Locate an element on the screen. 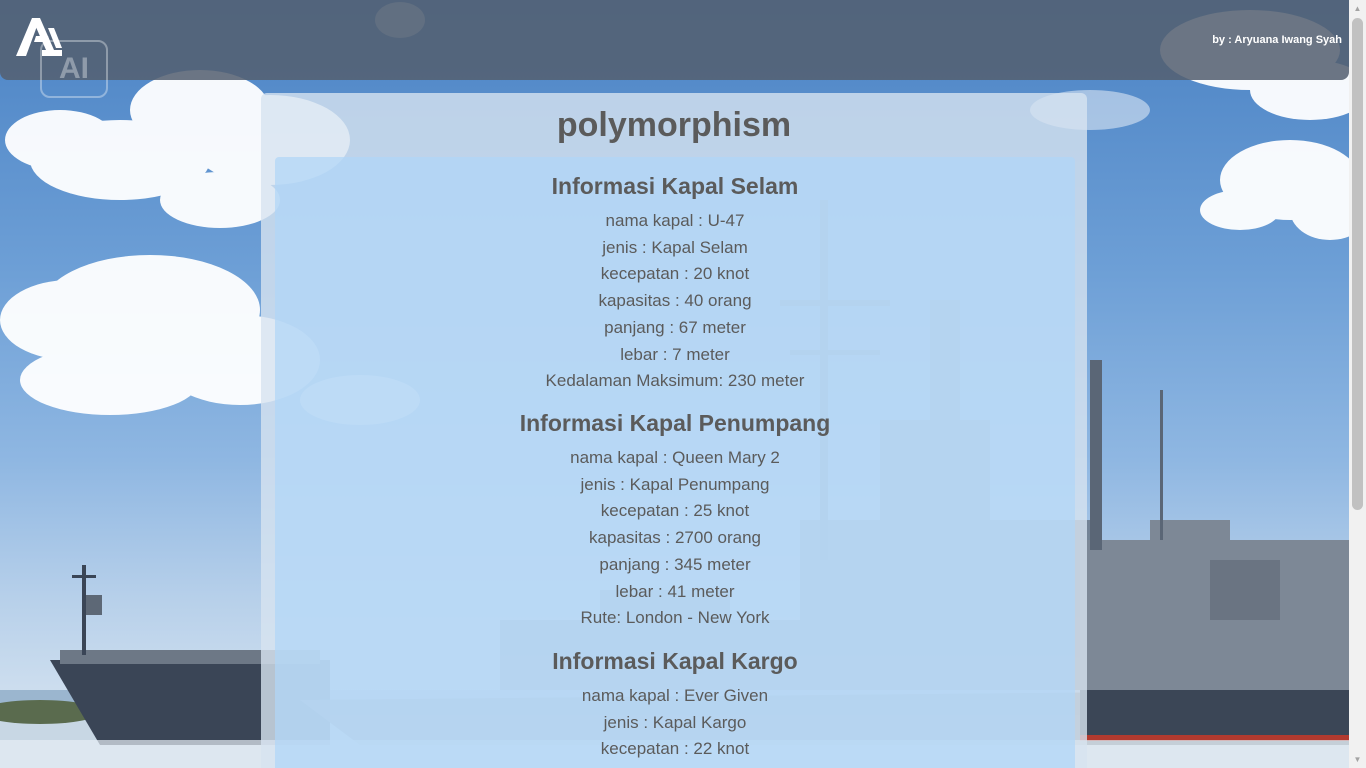 The image size is (1366, 768). info-line: nama kapal : Queen Mary 2 is located at coordinates (675, 457).